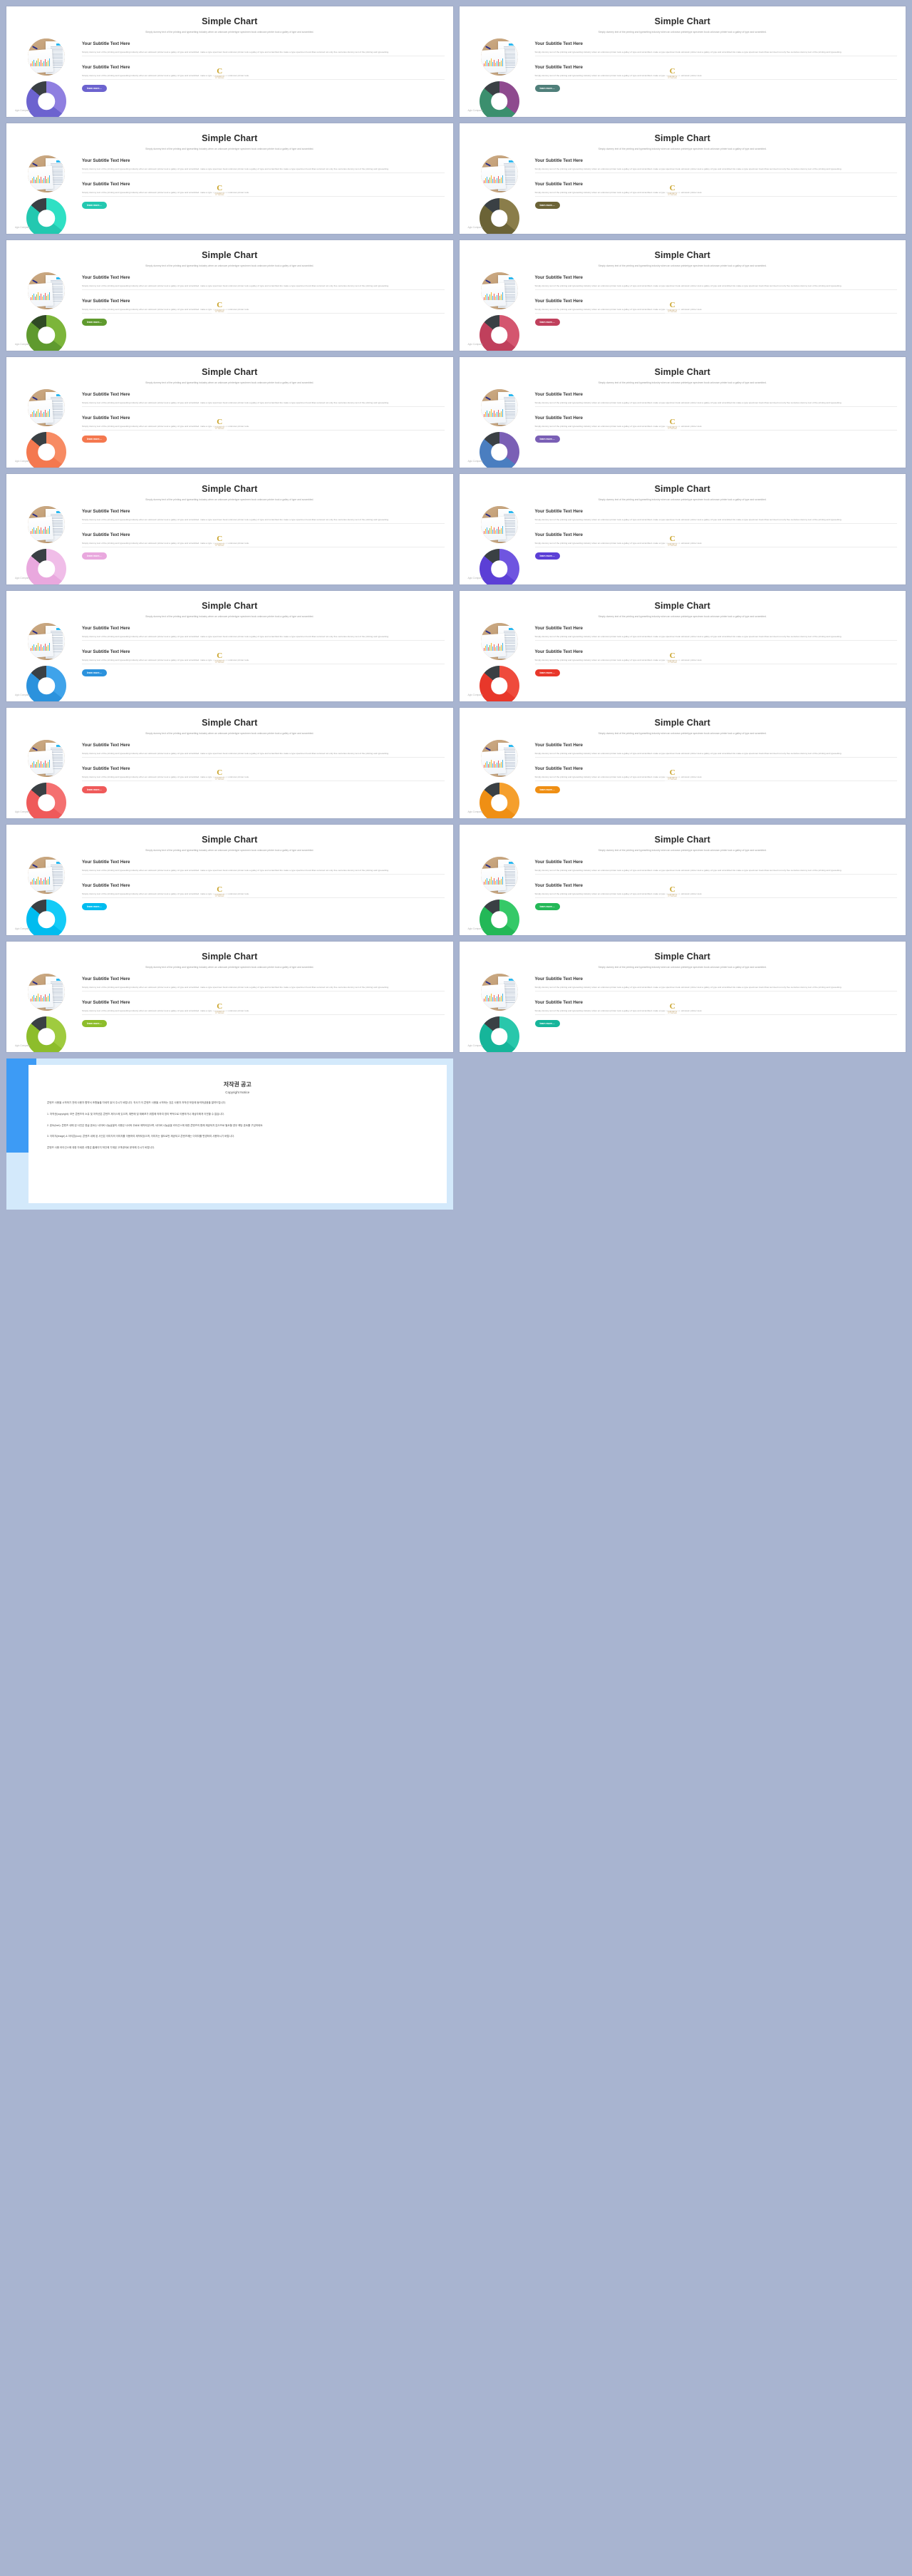  Describe the element at coordinates (237, 1092) in the screenshot. I see `copyright-subtitle: Copyright Notice` at that location.